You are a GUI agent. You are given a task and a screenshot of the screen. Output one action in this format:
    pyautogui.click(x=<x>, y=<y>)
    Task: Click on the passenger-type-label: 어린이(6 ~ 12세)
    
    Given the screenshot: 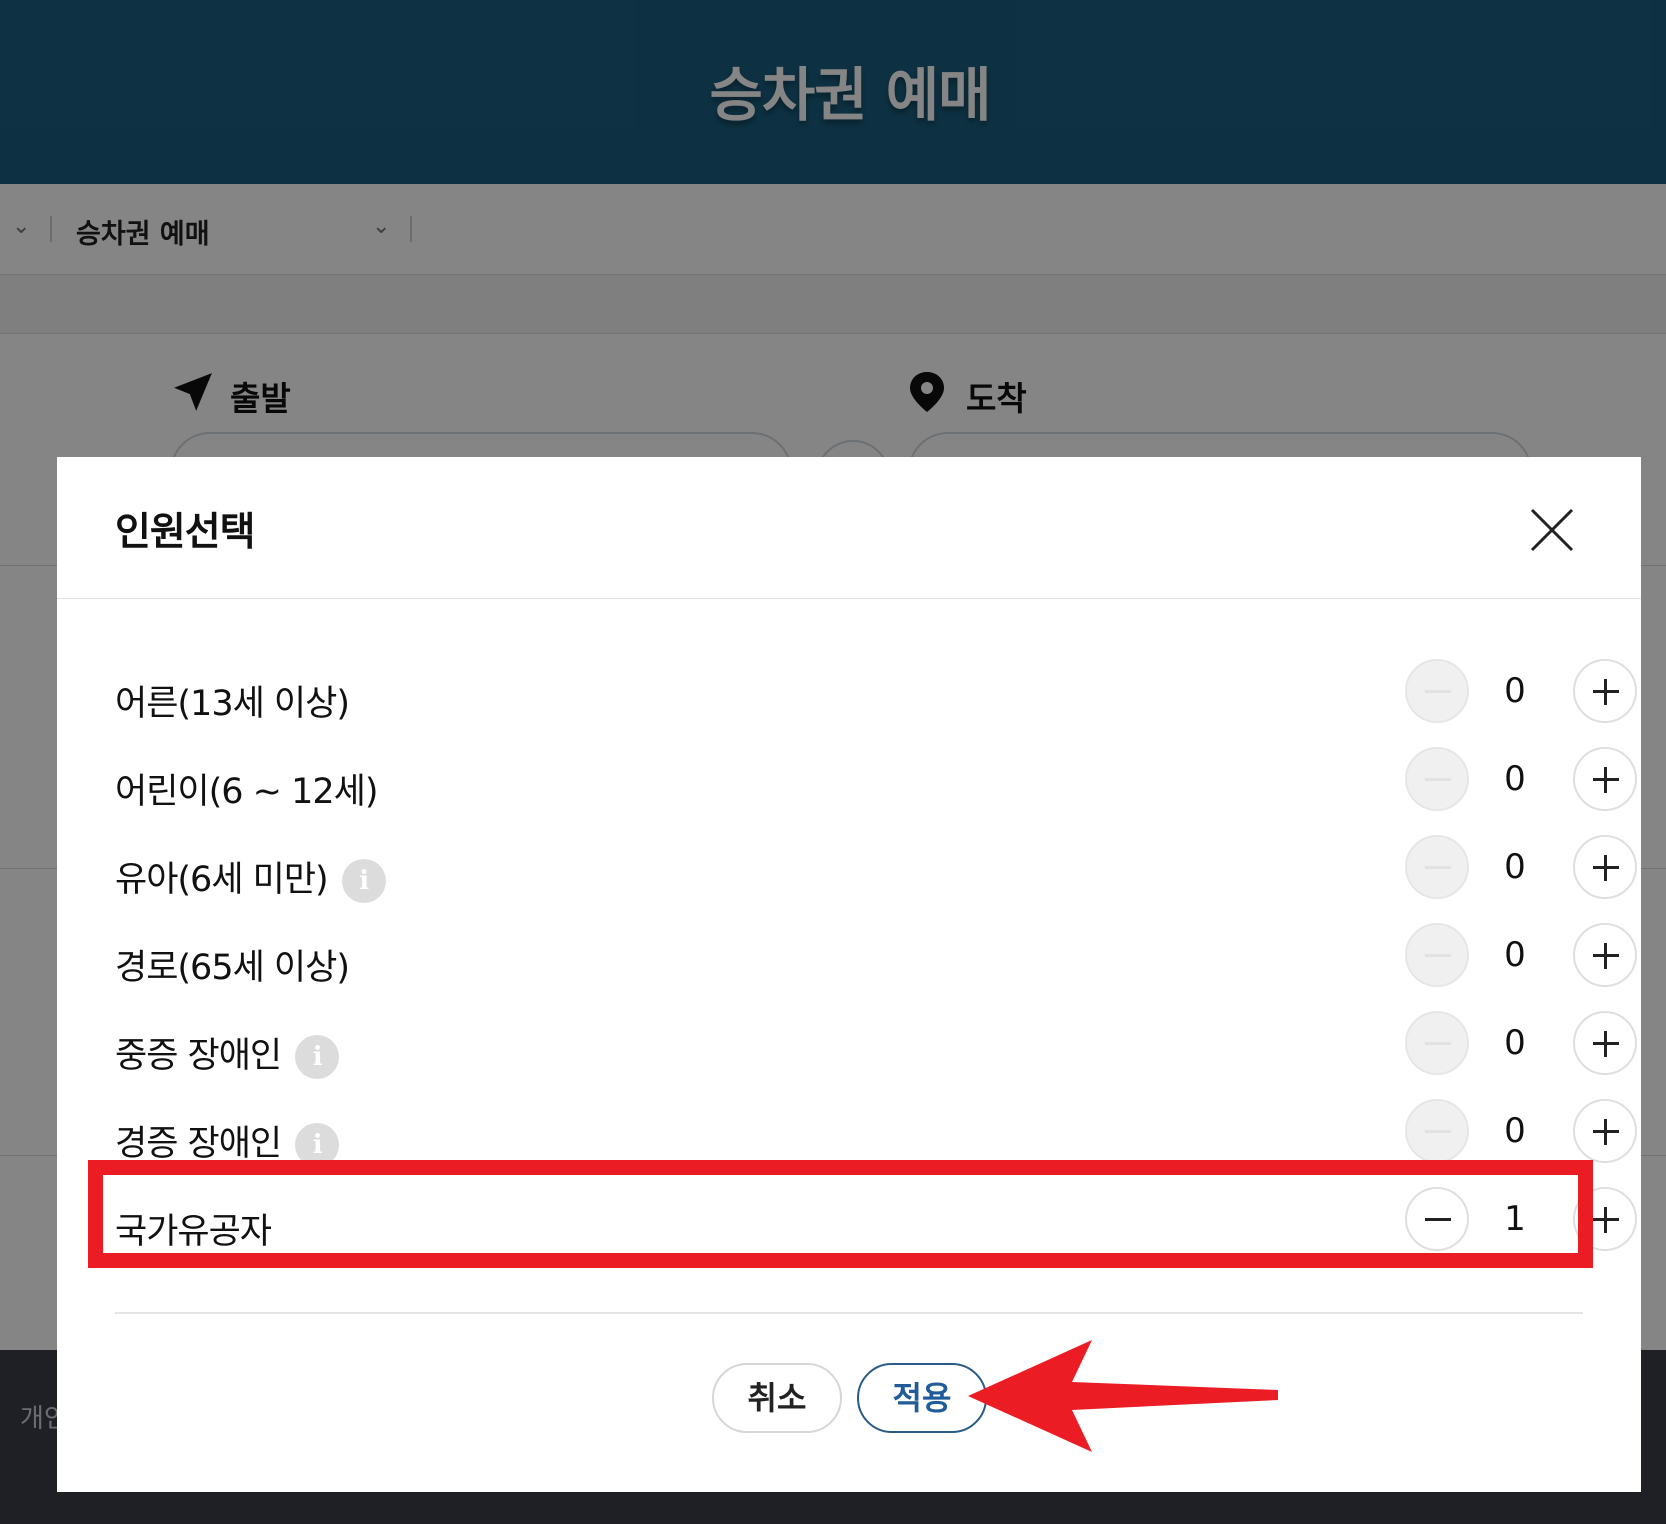 What is the action you would take?
    pyautogui.click(x=246, y=792)
    